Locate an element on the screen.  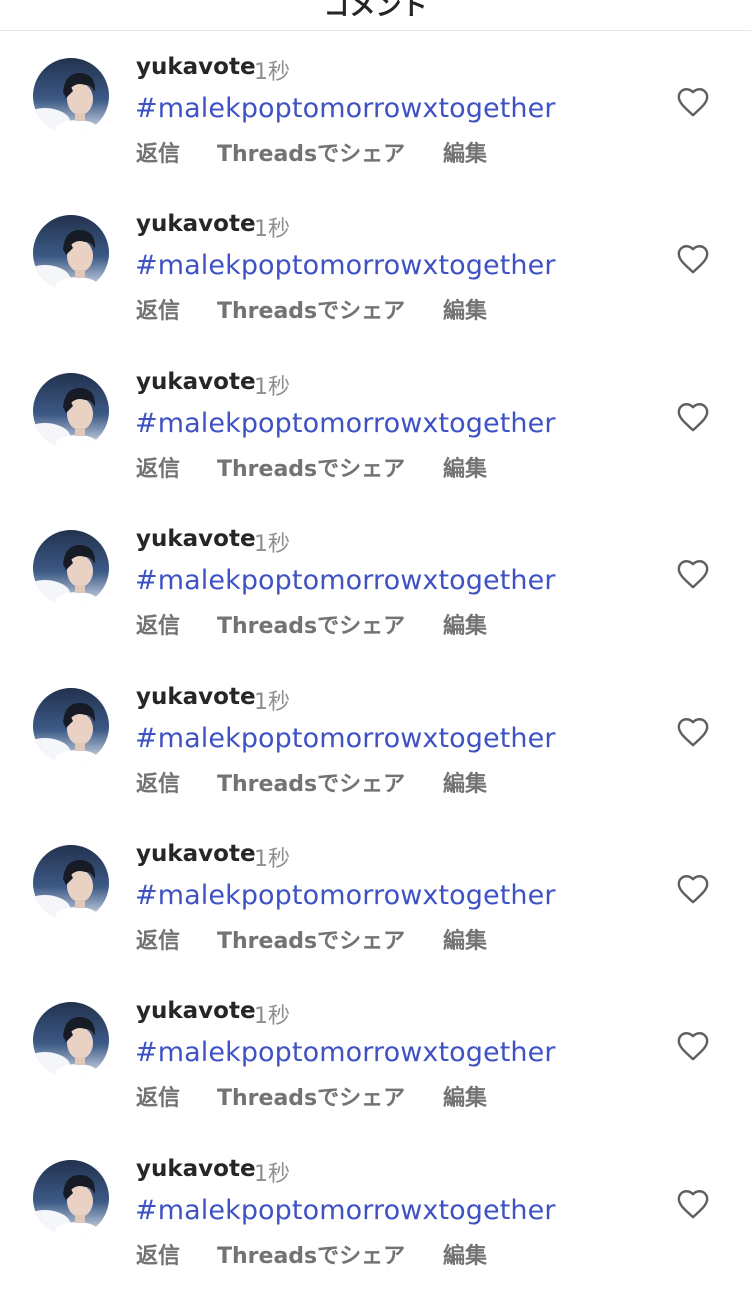
comments-header: コメント is located at coordinates (375, 15).